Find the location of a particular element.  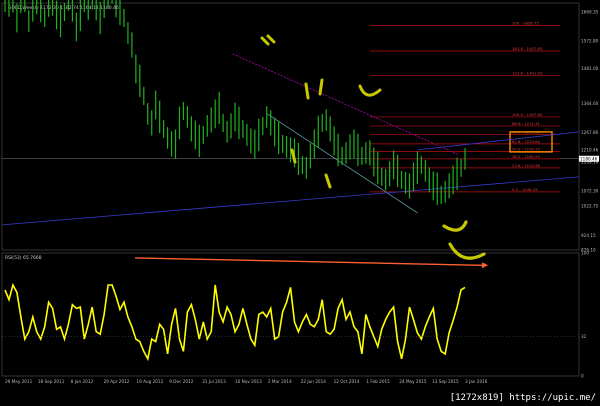

y-tick-label: 1364.60 is located at coordinates (590, 103).